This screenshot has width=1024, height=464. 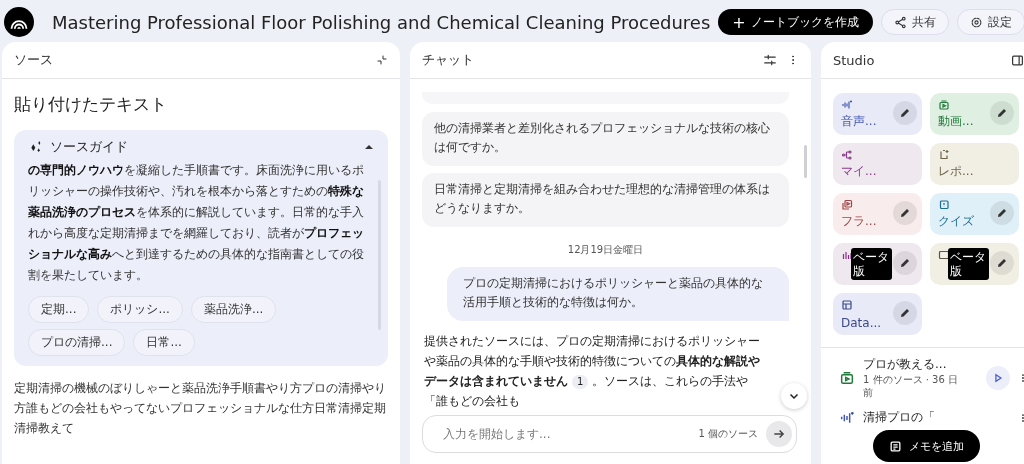 I want to click on tile-label: クイズ, so click(x=956, y=221).